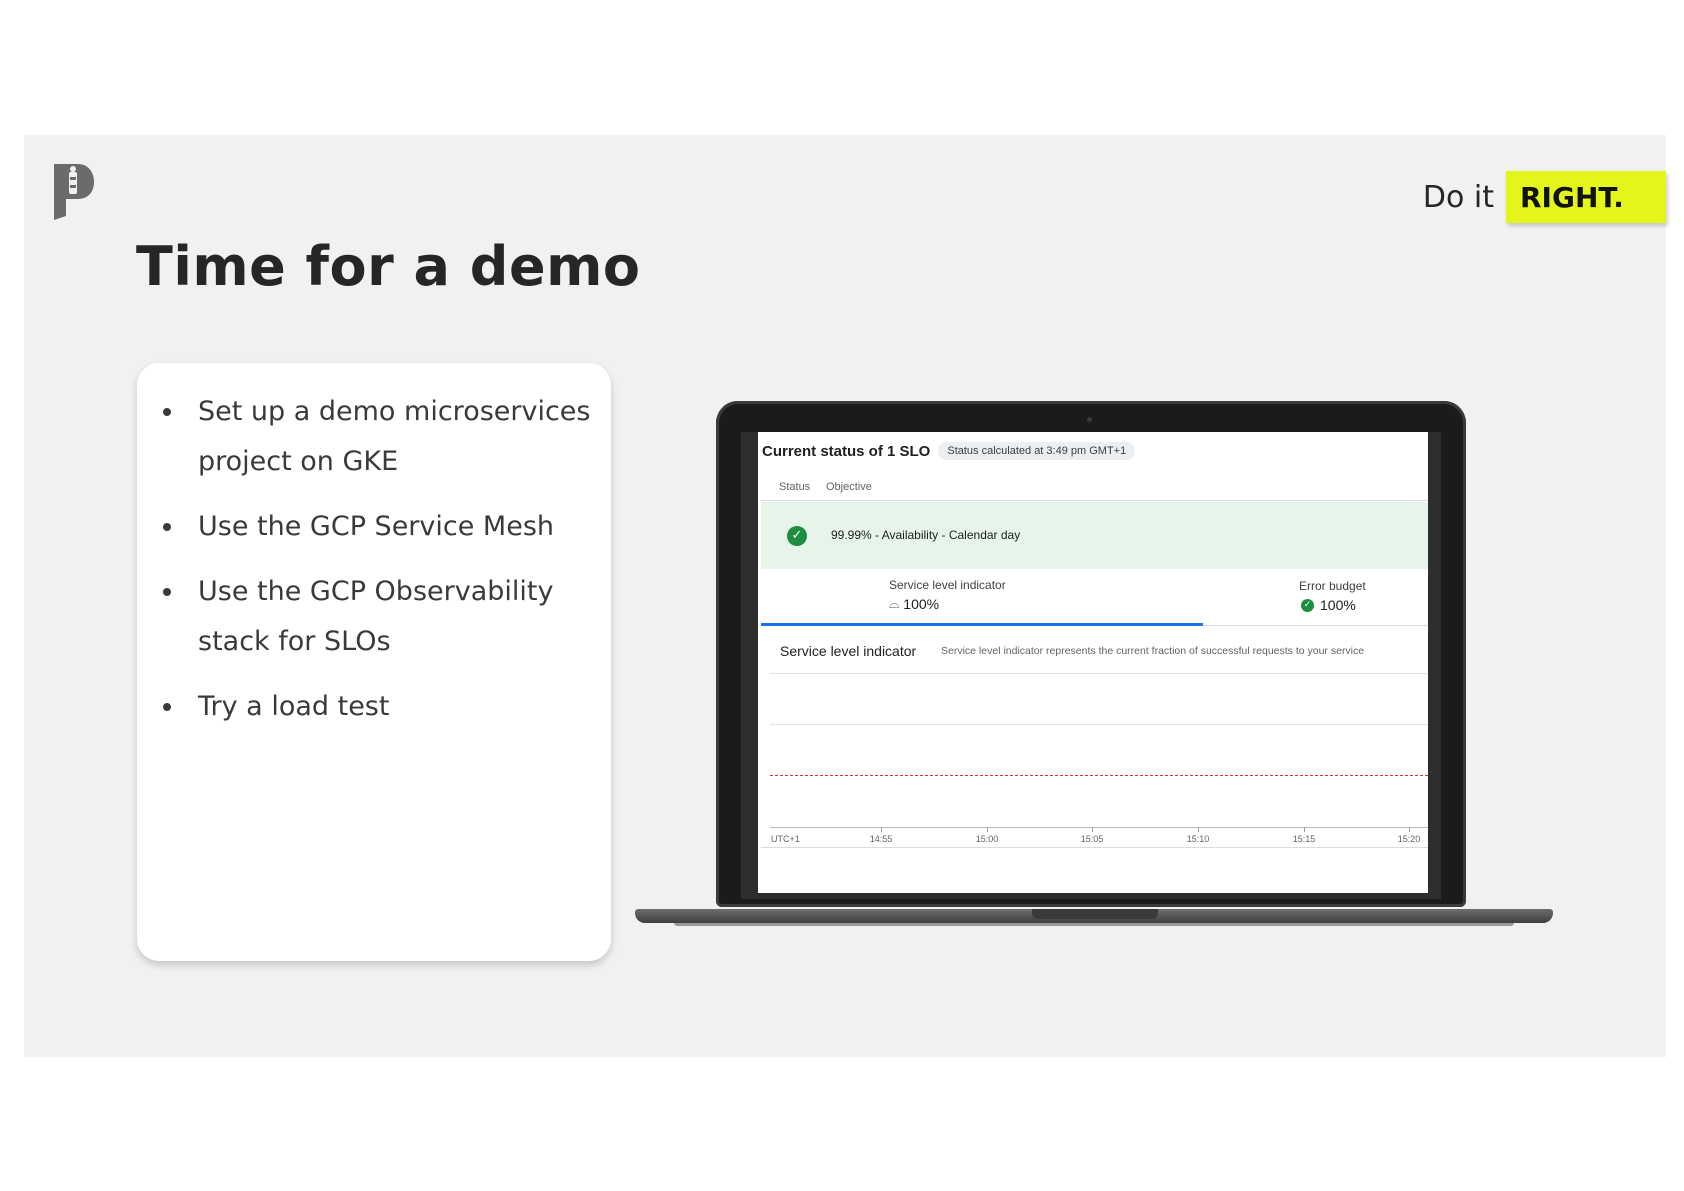 The height and width of the screenshot is (1191, 1684). I want to click on camera-icon, so click(1089, 419).